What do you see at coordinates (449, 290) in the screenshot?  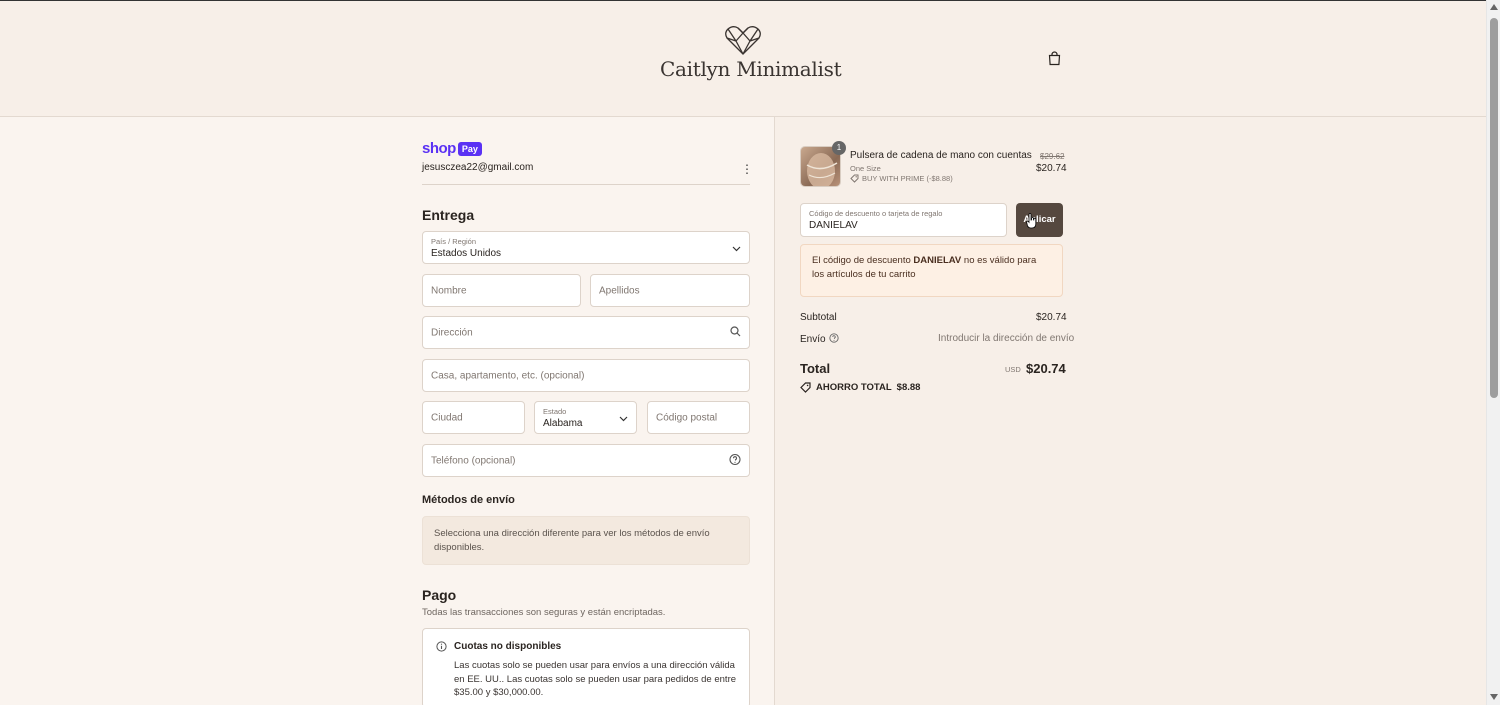 I see `first-name-placeholder: Nombre` at bounding box center [449, 290].